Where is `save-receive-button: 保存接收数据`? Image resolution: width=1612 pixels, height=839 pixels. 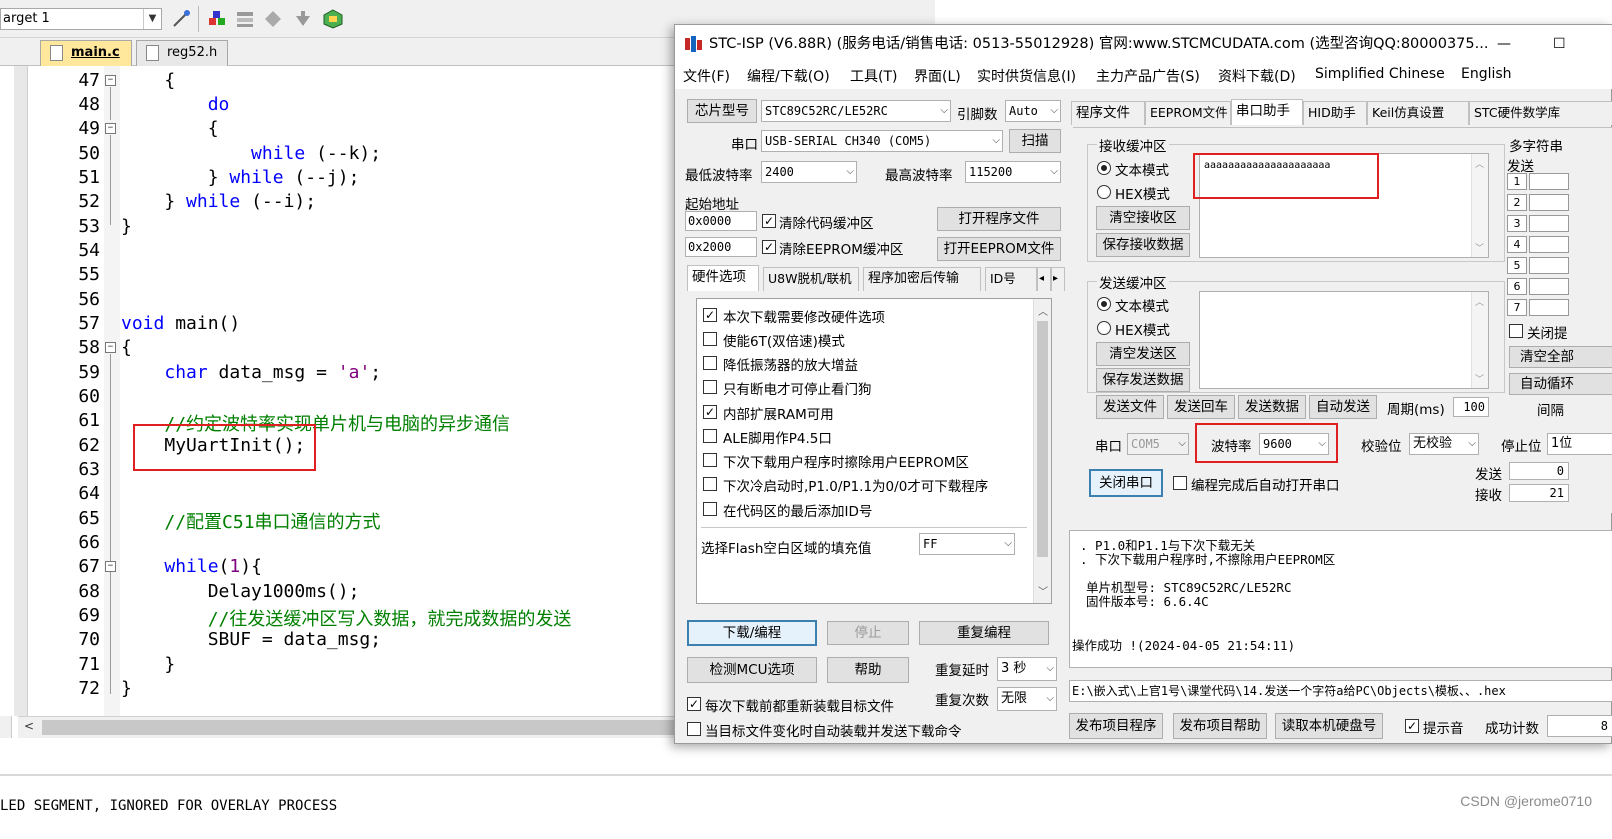
save-receive-button: 保存接收数据 is located at coordinates (1143, 245).